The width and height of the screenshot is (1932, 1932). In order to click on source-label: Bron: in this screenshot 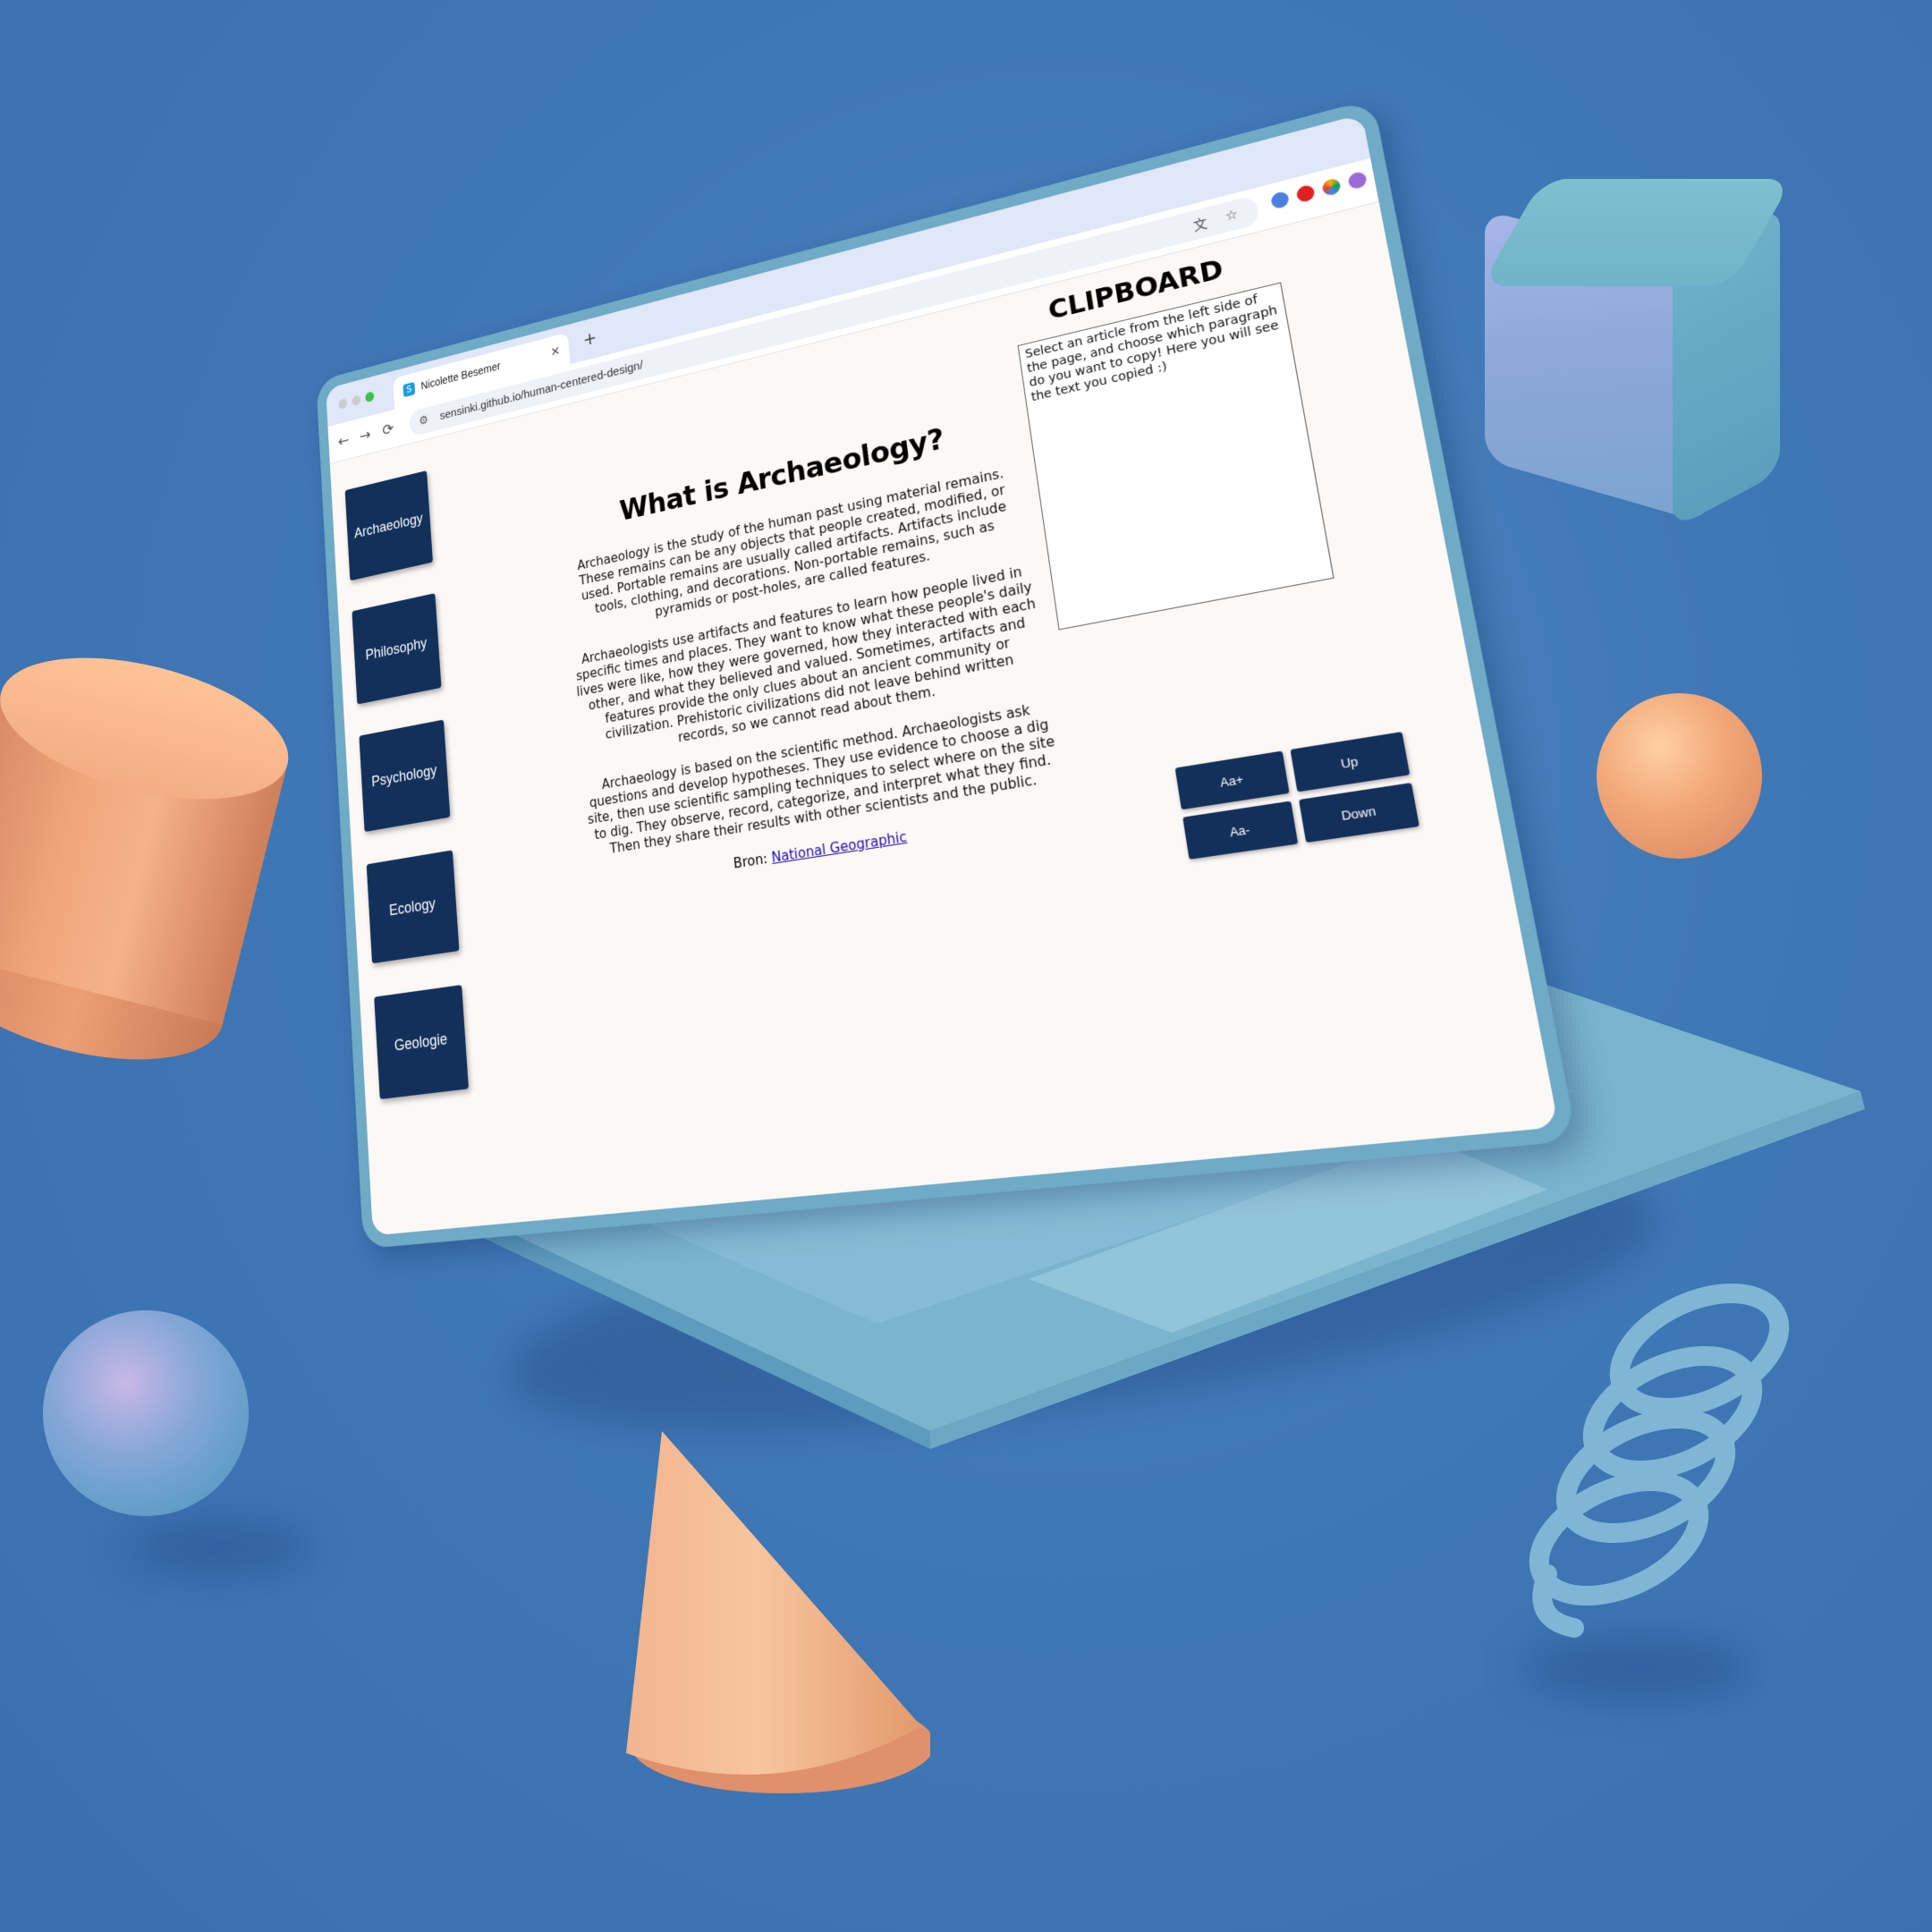, I will do `click(750, 861)`.